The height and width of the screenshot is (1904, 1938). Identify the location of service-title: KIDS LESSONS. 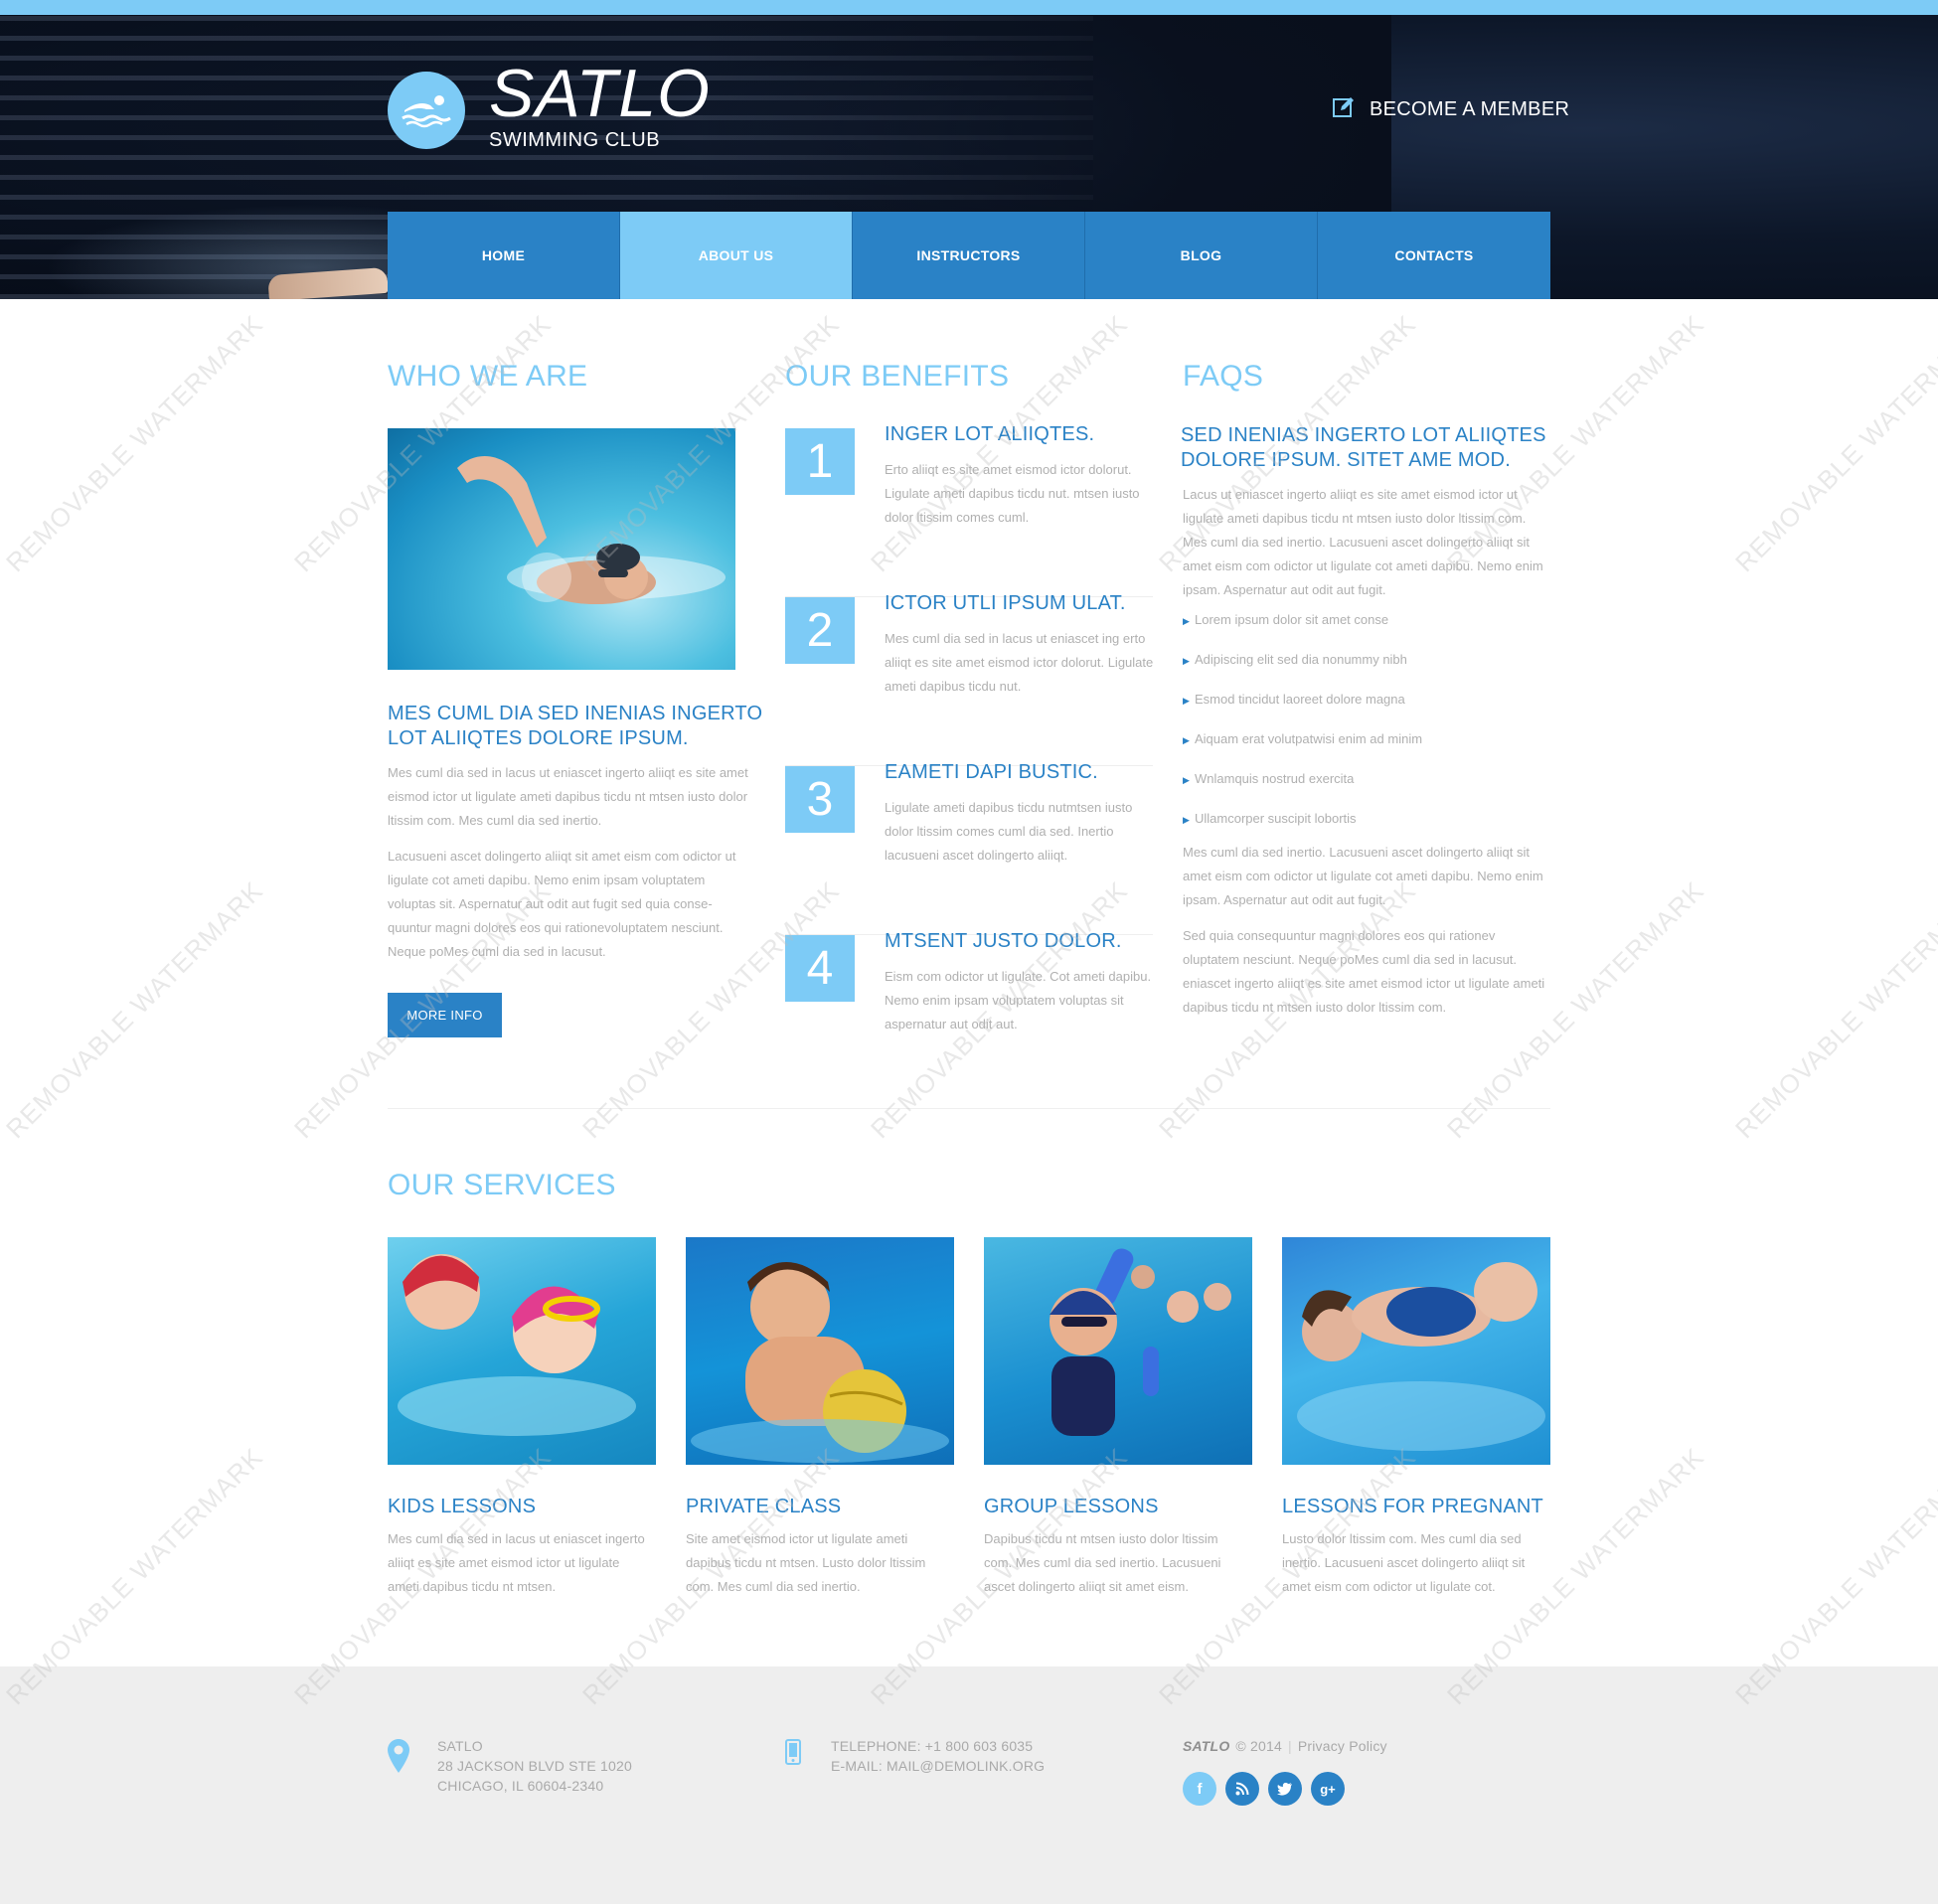
(522, 1507).